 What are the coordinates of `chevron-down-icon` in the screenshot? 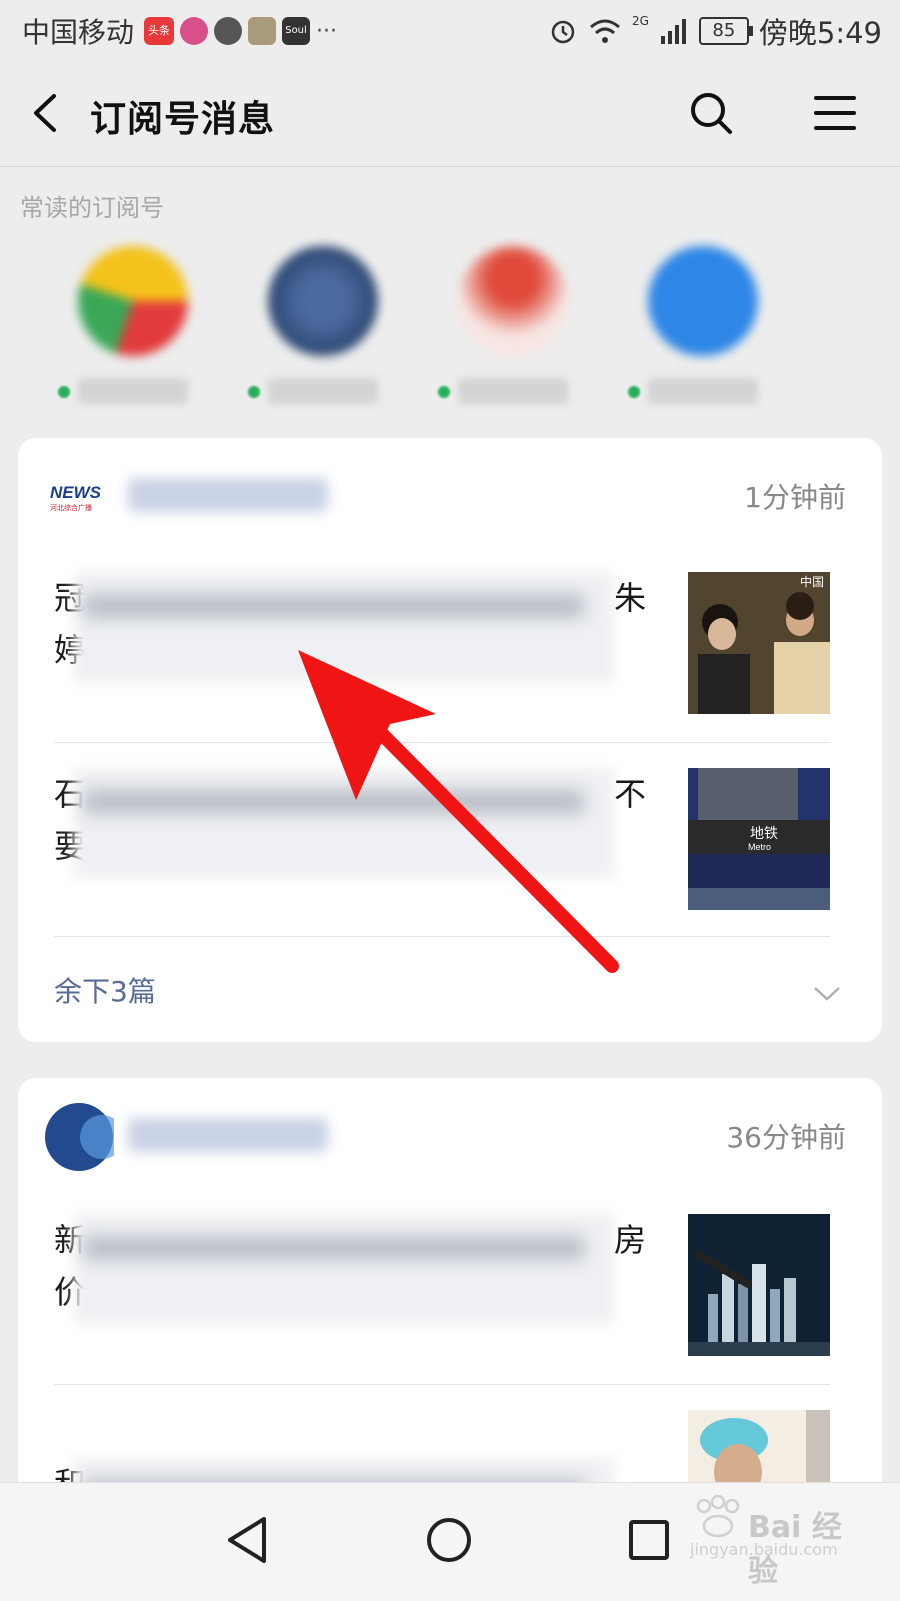 It's located at (827, 994).